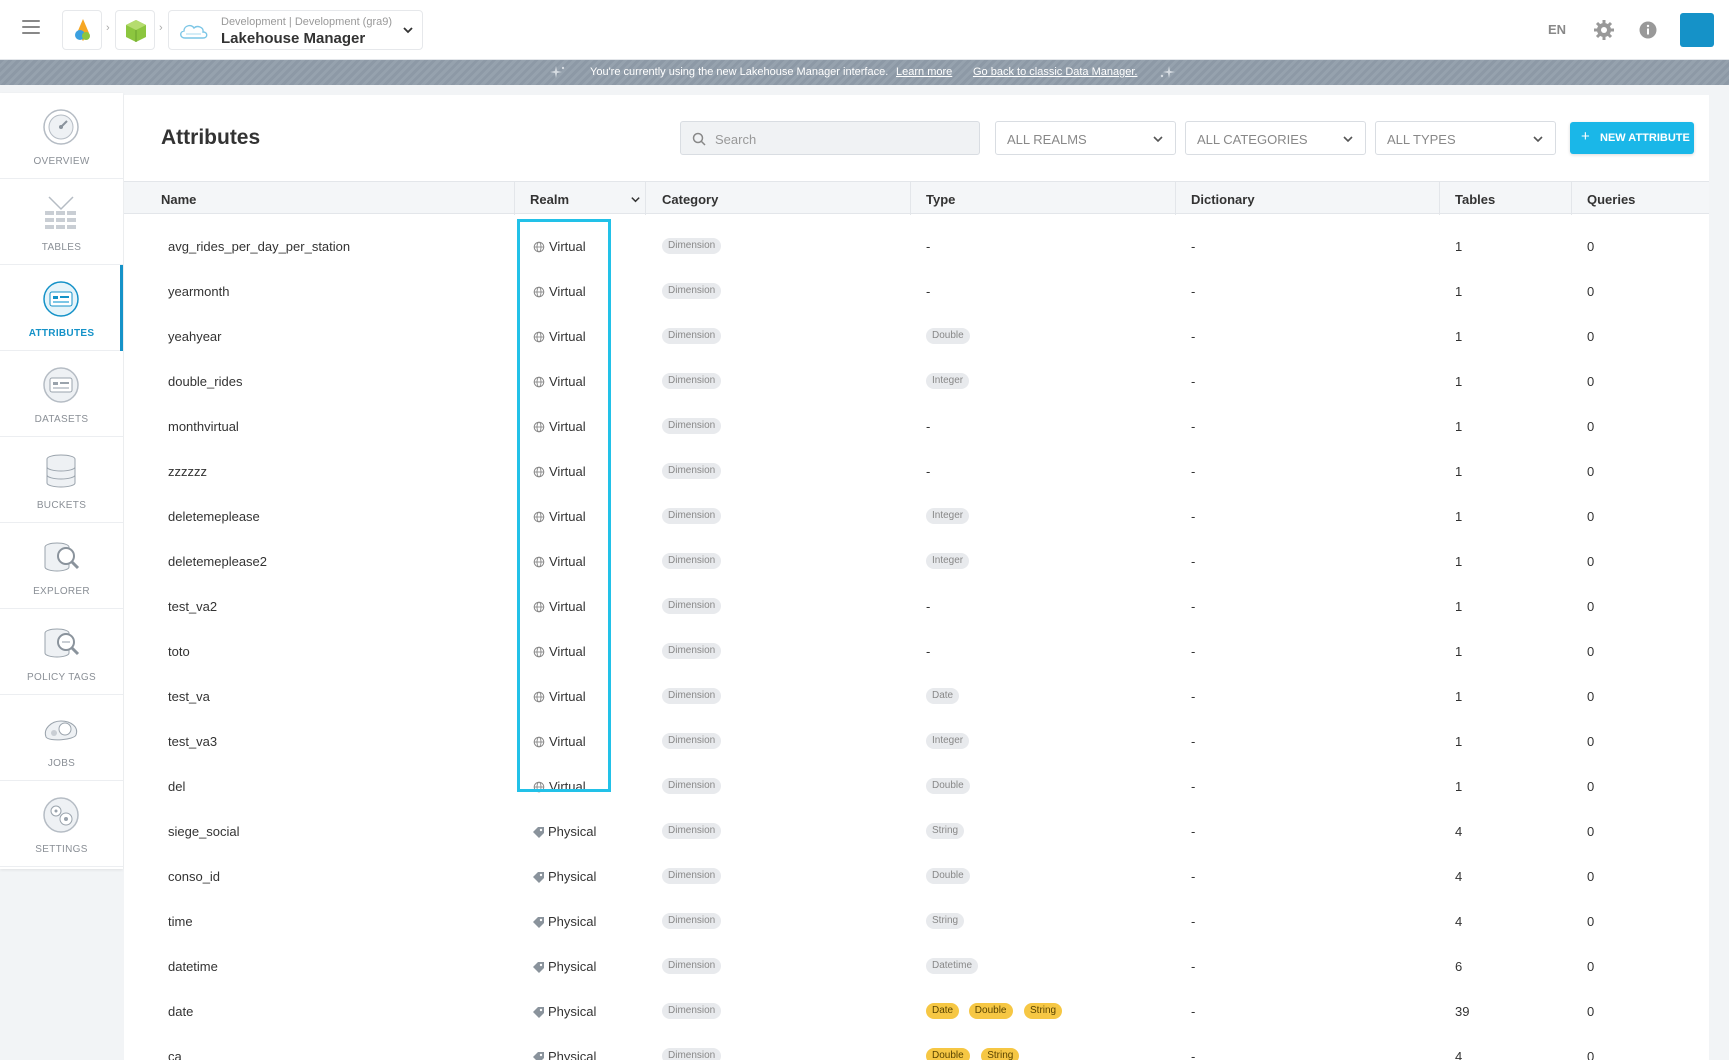 The width and height of the screenshot is (1729, 1060). What do you see at coordinates (175, 1054) in the screenshot?
I see `attribute-name: ca` at bounding box center [175, 1054].